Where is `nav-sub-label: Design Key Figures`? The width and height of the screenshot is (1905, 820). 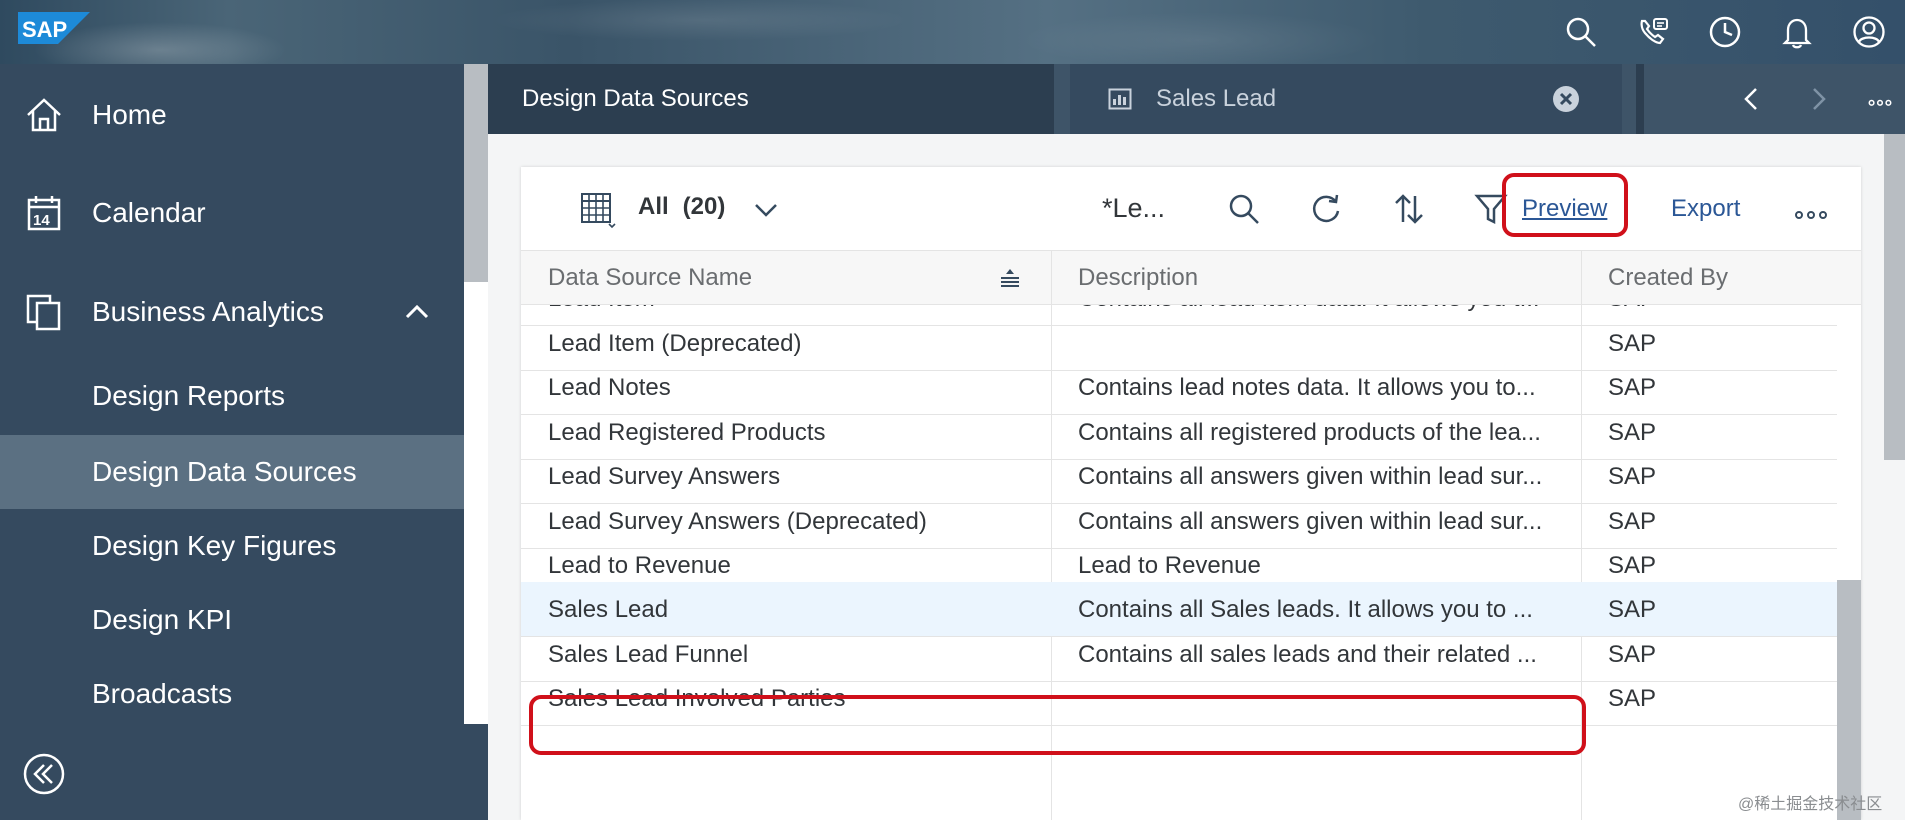
nav-sub-label: Design Key Figures is located at coordinates (214, 545).